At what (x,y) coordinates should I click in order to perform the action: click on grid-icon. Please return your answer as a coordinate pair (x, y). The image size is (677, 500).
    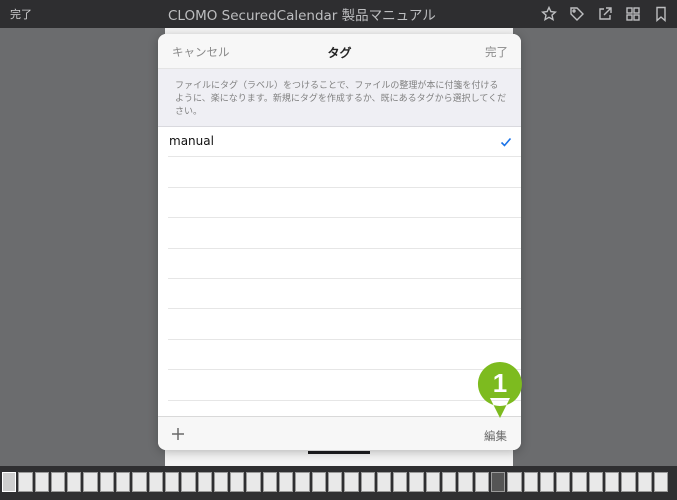
    Looking at the image, I should click on (633, 14).